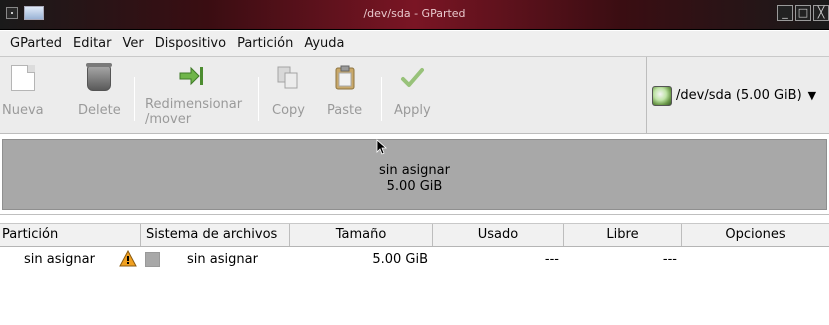 The image size is (829, 325). What do you see at coordinates (412, 110) in the screenshot?
I see `apply-label: Apply` at bounding box center [412, 110].